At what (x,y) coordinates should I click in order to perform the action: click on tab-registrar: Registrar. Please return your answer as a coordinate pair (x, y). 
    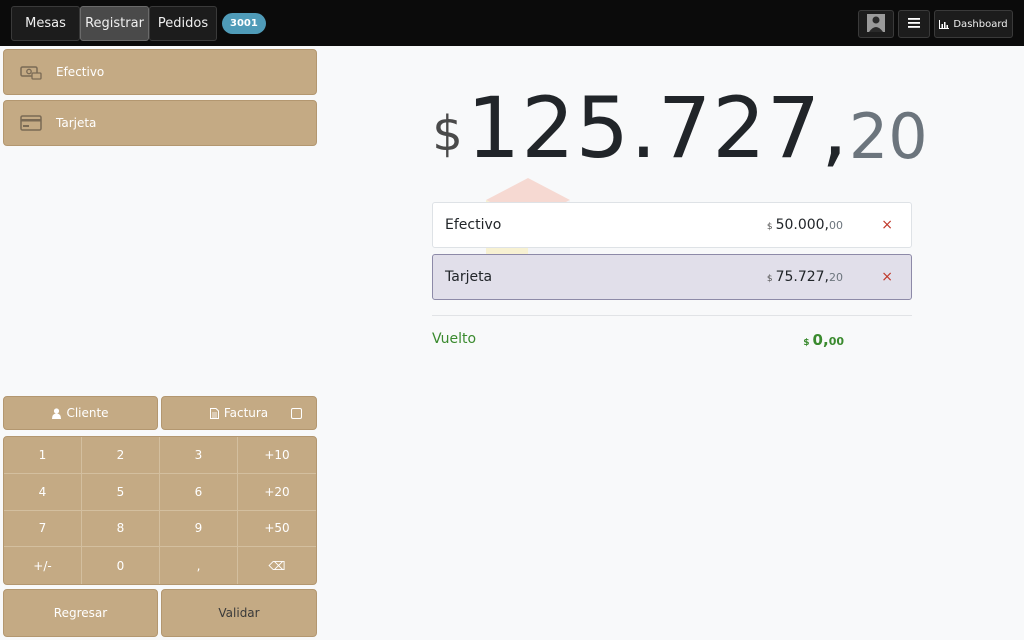
    Looking at the image, I should click on (114, 23).